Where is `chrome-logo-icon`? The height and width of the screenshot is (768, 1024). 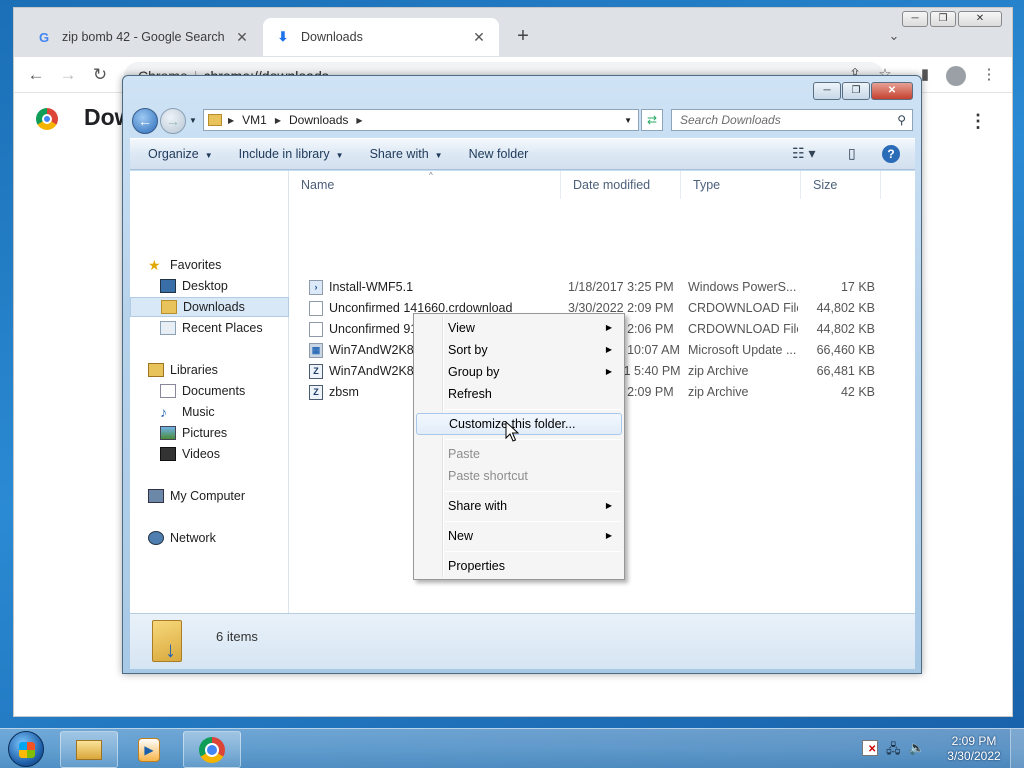 chrome-logo-icon is located at coordinates (212, 749).